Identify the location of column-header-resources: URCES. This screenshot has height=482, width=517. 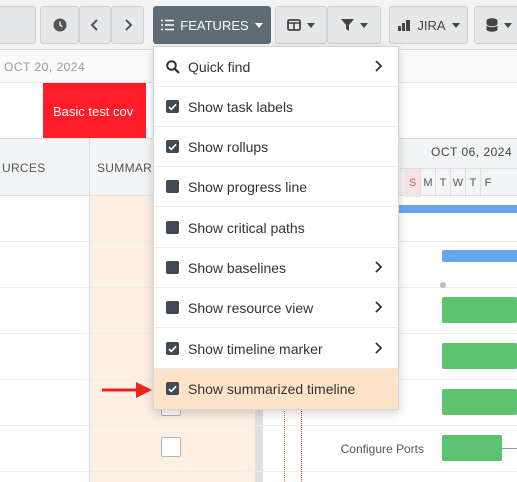
(24, 168).